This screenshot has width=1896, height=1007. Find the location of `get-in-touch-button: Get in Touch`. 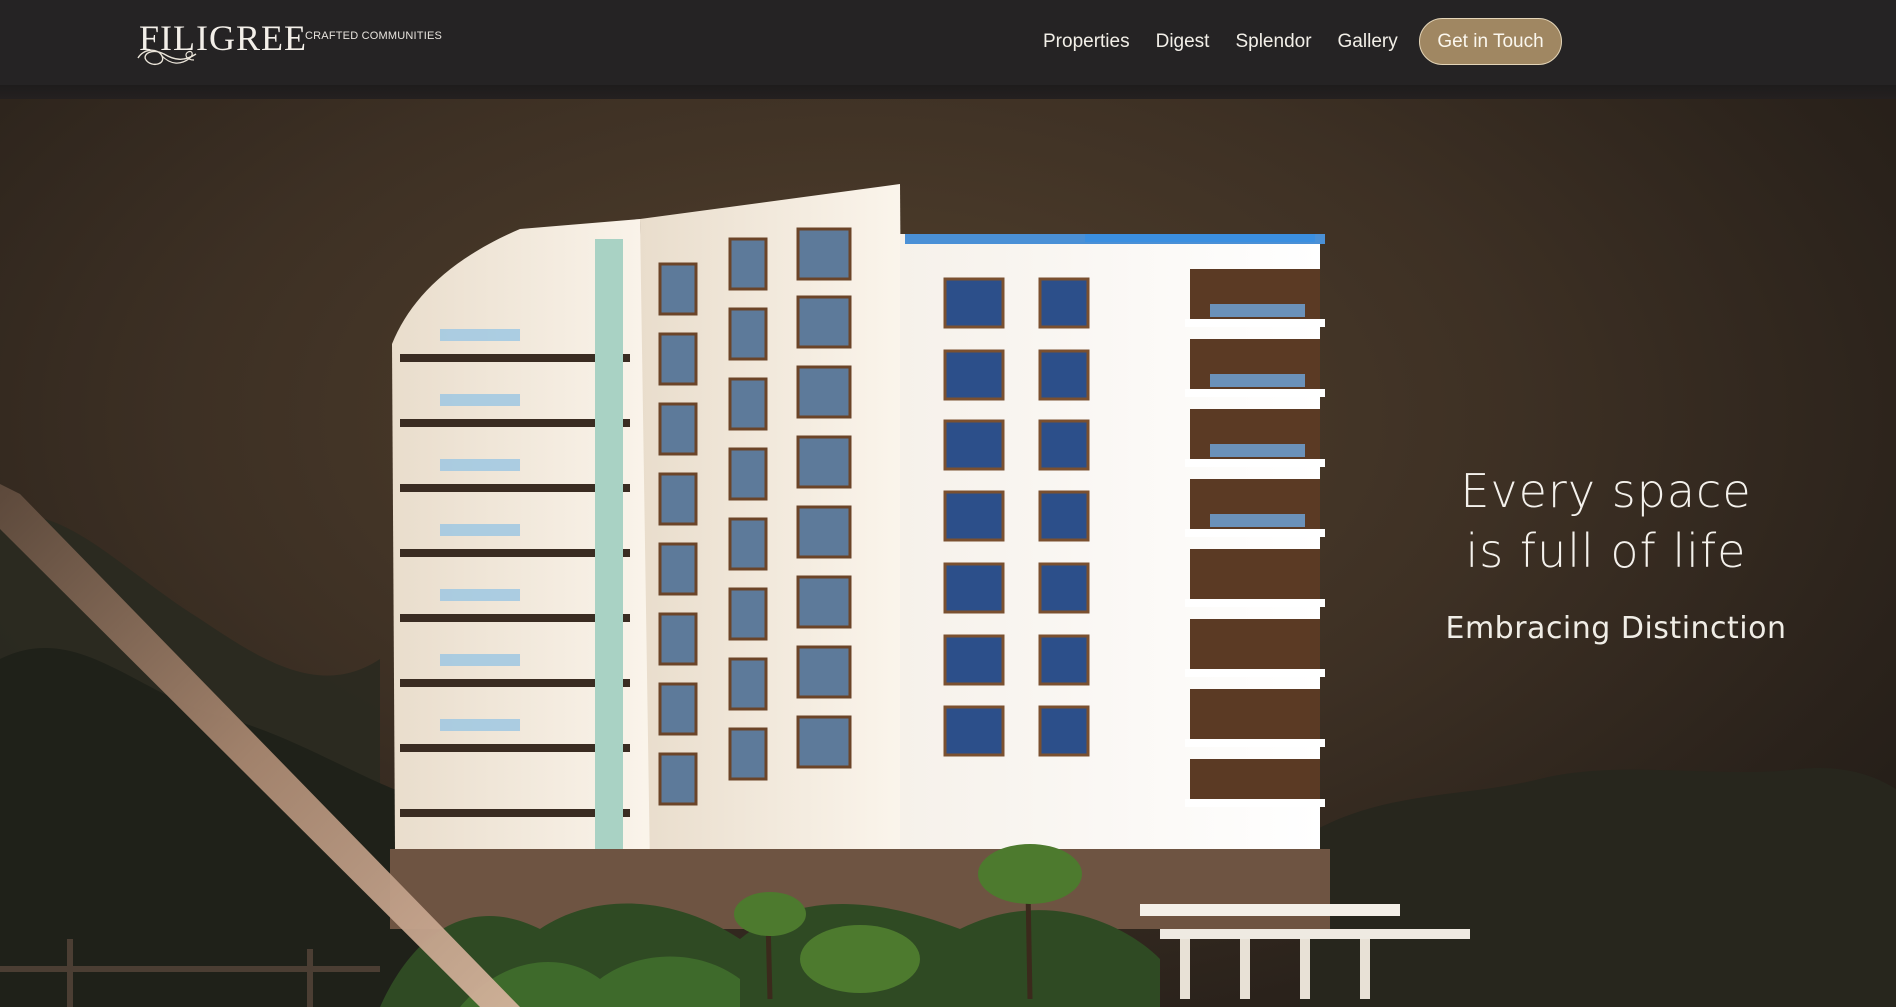

get-in-touch-button: Get in Touch is located at coordinates (1490, 41).